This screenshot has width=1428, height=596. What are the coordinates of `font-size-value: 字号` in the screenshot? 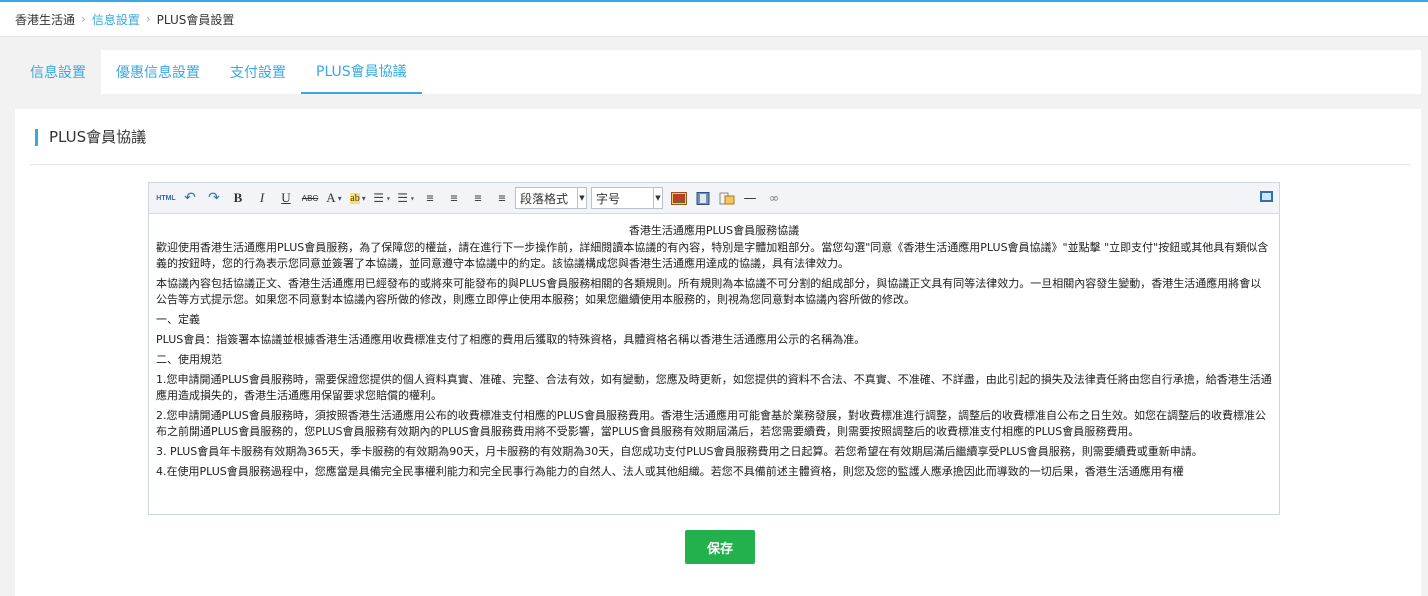 It's located at (608, 198).